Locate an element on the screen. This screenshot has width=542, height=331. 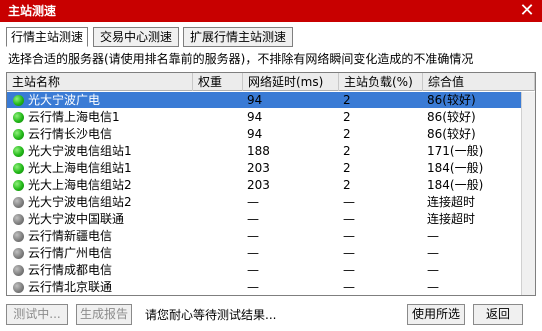
table-row: 光大上海电信组站2 203 2 184(一般) is located at coordinates (271, 185).